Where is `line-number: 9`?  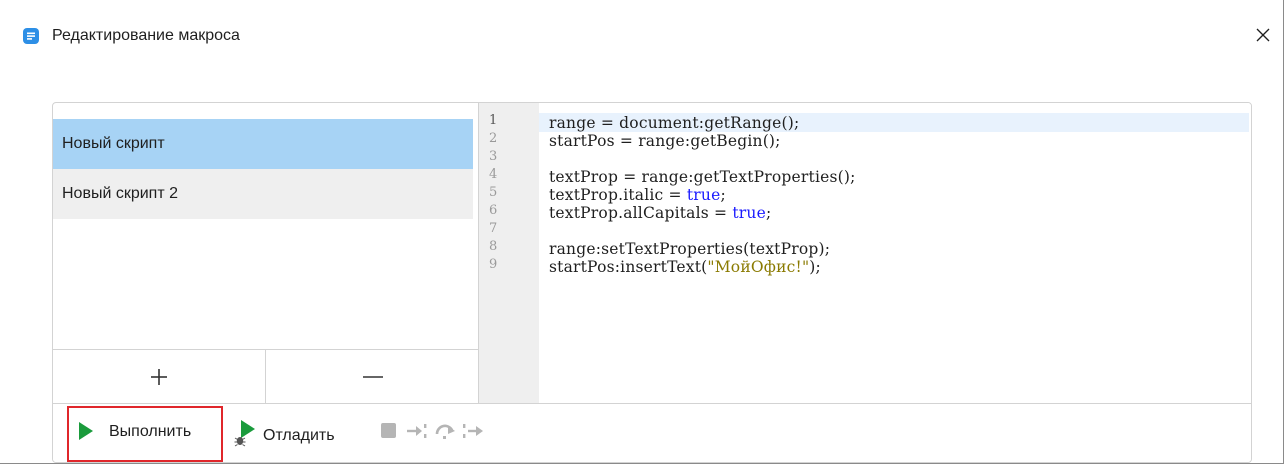
line-number: 9 is located at coordinates (493, 264).